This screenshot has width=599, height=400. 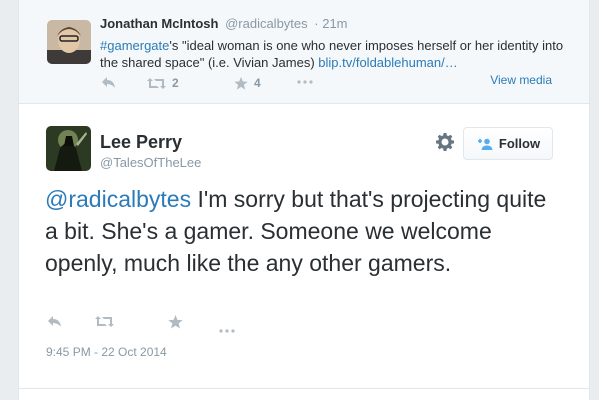 I want to click on parent-reply-button, so click(x=108, y=82).